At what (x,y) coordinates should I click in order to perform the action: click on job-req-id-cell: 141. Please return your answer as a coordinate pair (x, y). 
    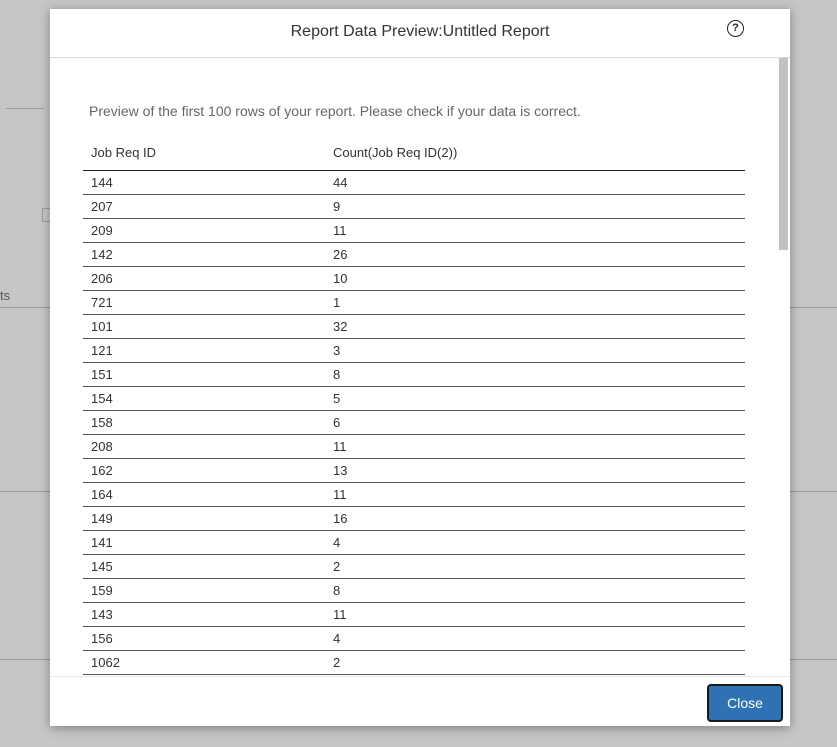
    Looking at the image, I should click on (102, 542).